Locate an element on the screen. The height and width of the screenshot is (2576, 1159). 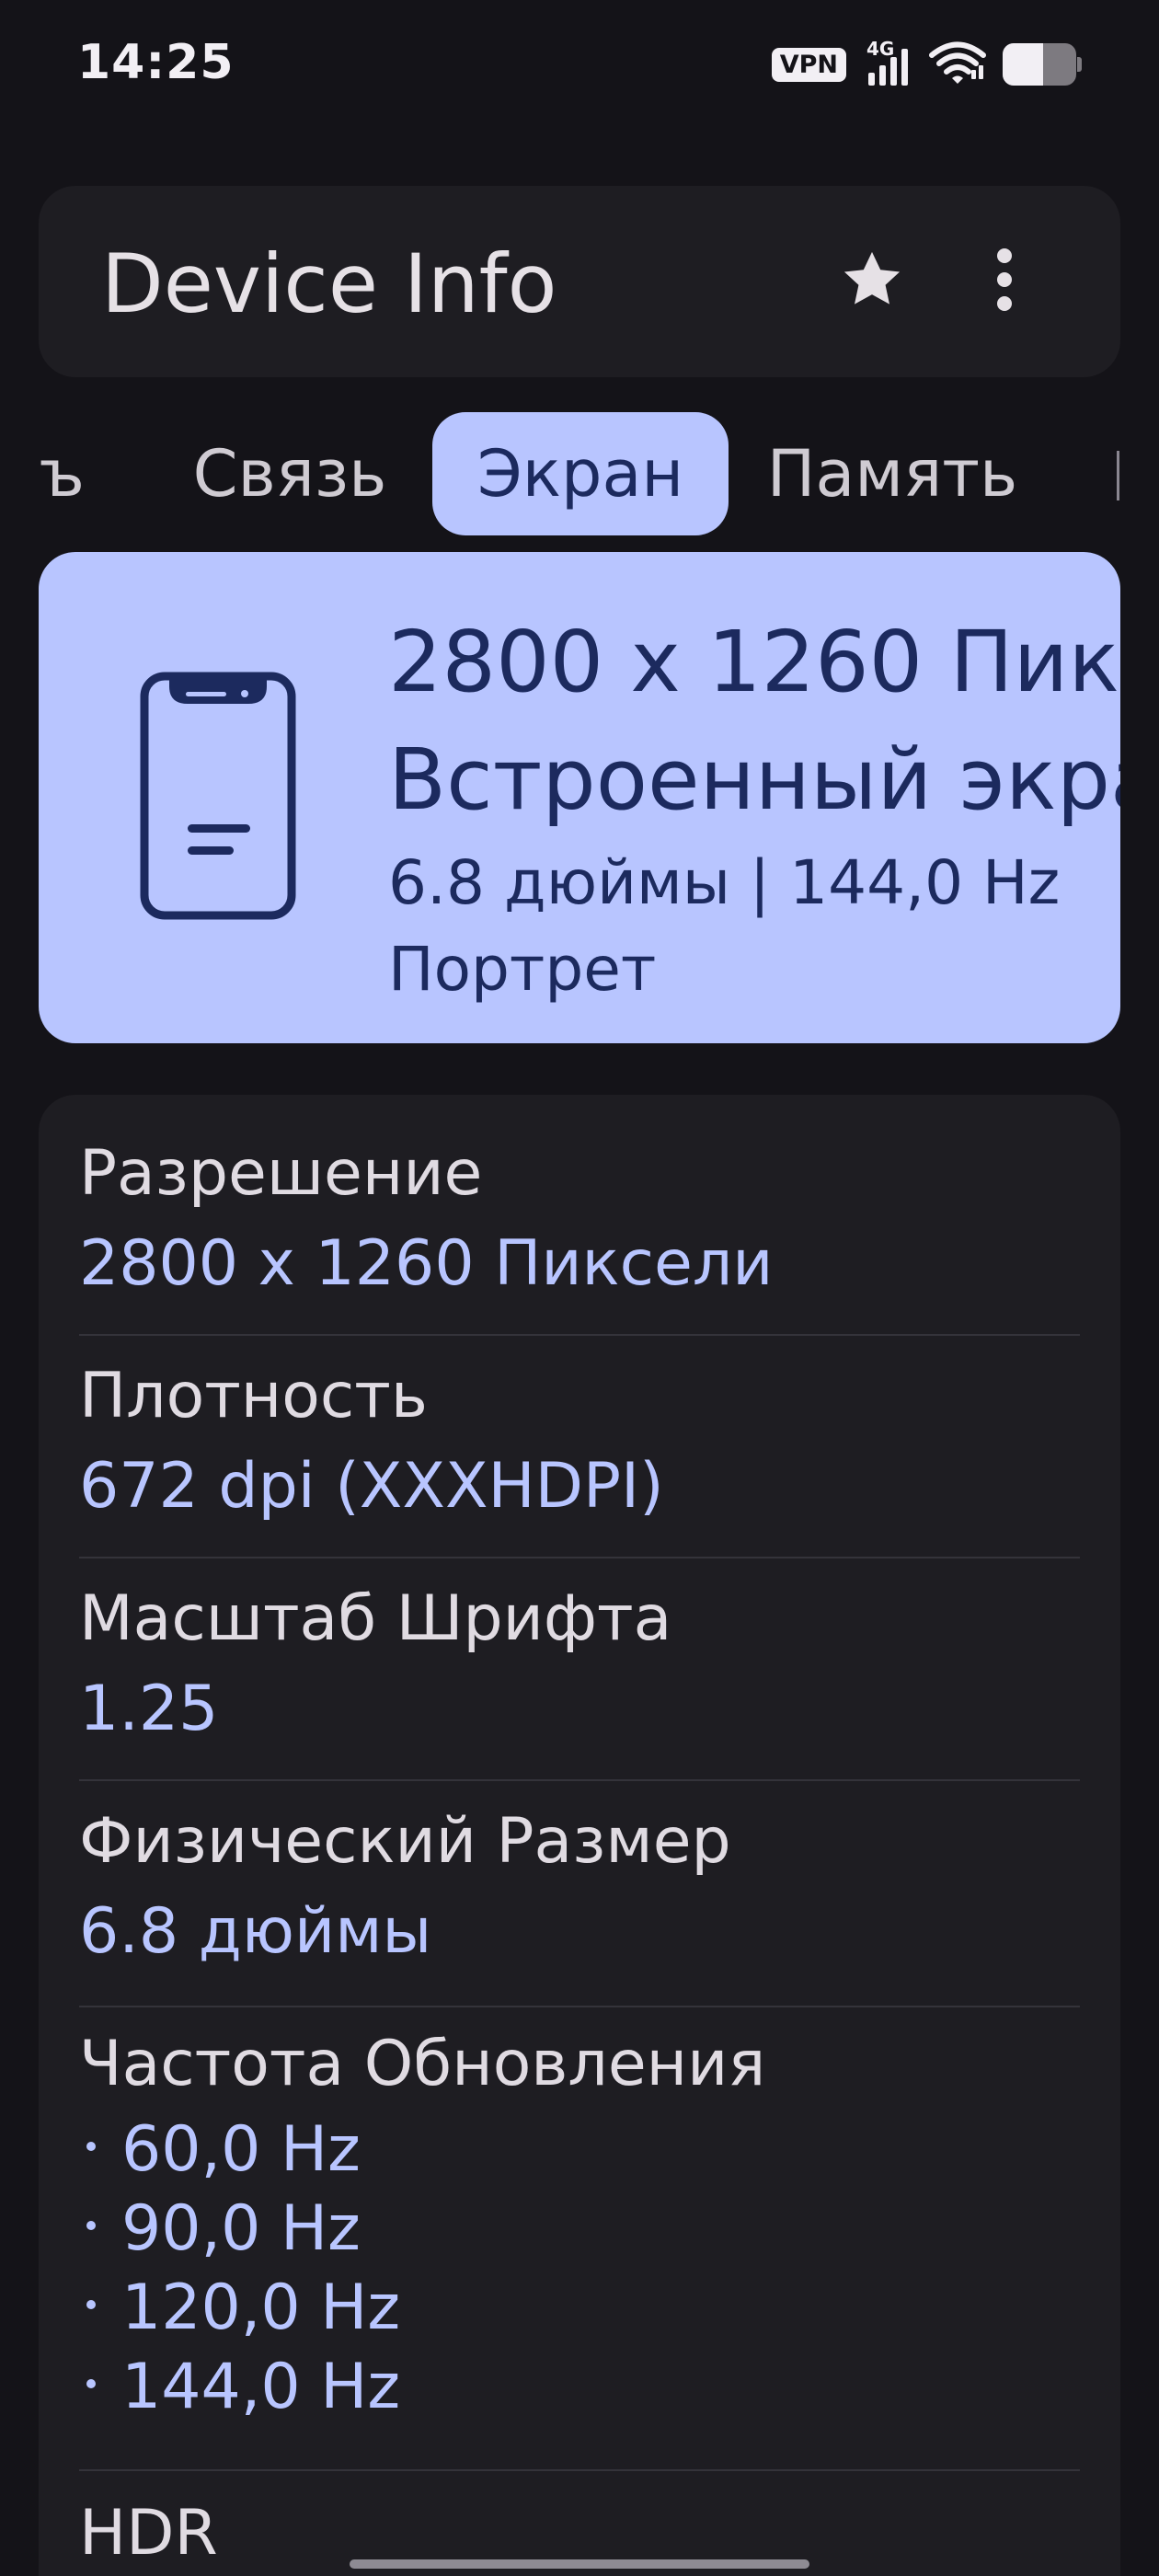
row-font-scale: Масштаб Шрифта 1.25 is located at coordinates (579, 1663).